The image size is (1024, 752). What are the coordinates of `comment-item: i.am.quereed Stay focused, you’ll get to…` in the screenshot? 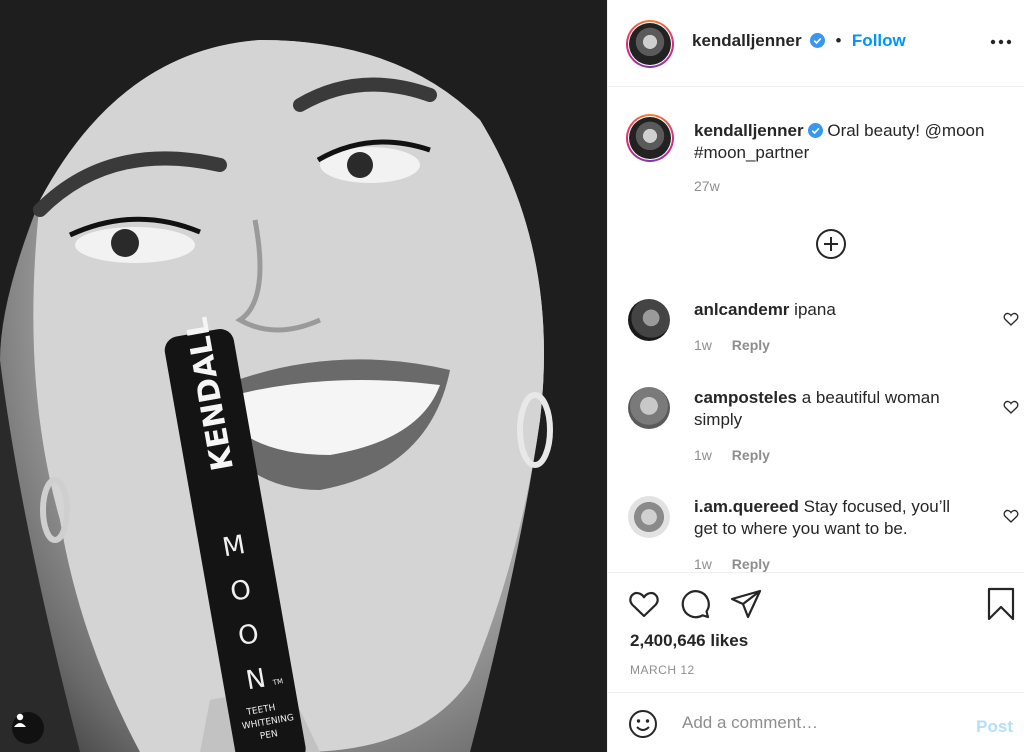 It's located at (816, 531).